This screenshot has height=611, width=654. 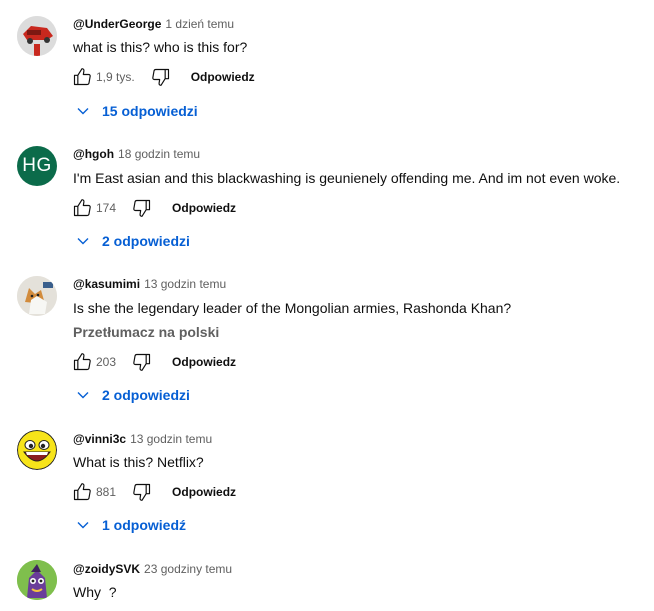 I want to click on comment-time: 18 godzin temu, so click(x=159, y=154).